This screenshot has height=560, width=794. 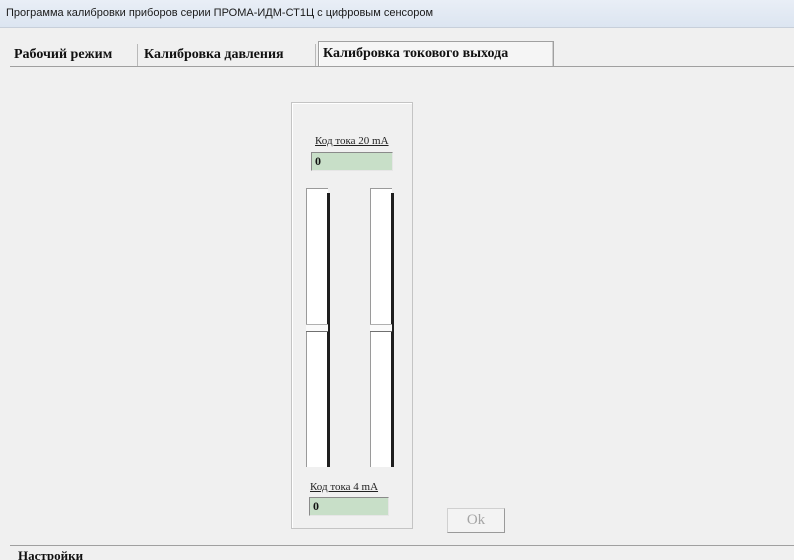 I want to click on slider-left-thumb, so click(x=317, y=328).